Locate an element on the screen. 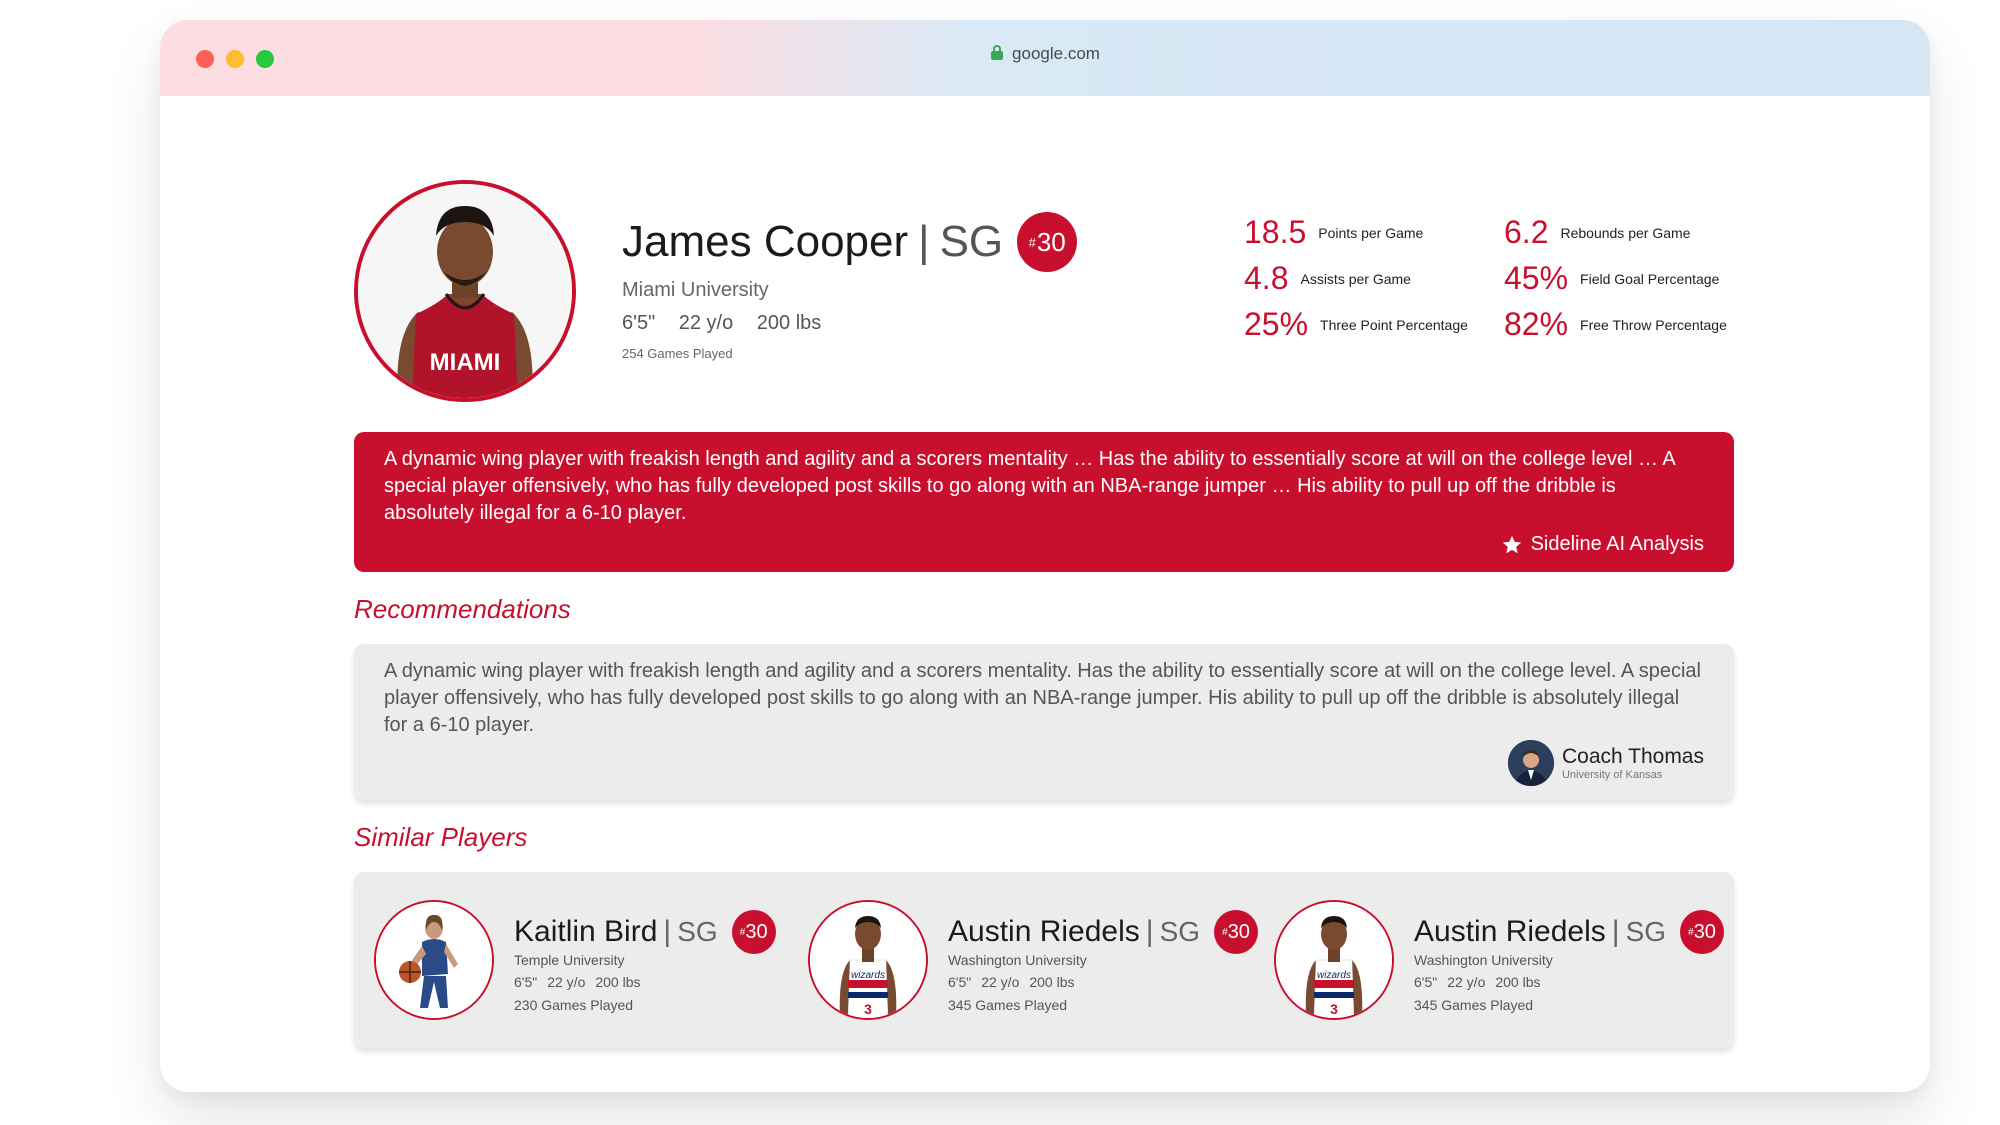 Image resolution: width=2000 pixels, height=1125 pixels. star-icon is located at coordinates (1511, 544).